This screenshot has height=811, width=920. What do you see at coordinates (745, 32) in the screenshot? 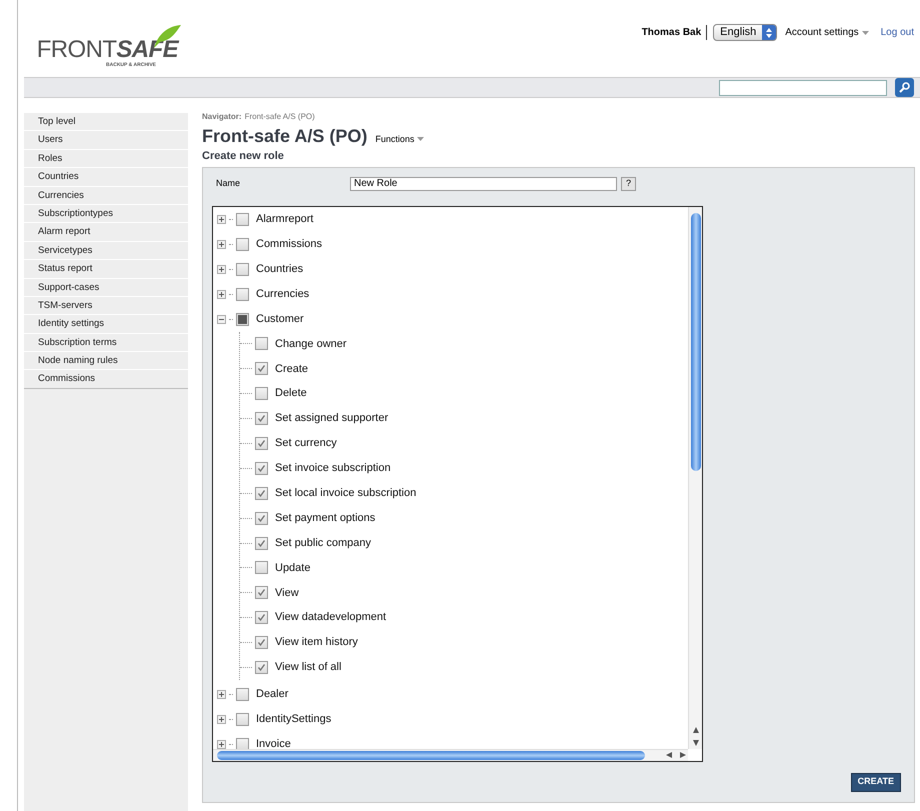
I see `language-select: English` at bounding box center [745, 32].